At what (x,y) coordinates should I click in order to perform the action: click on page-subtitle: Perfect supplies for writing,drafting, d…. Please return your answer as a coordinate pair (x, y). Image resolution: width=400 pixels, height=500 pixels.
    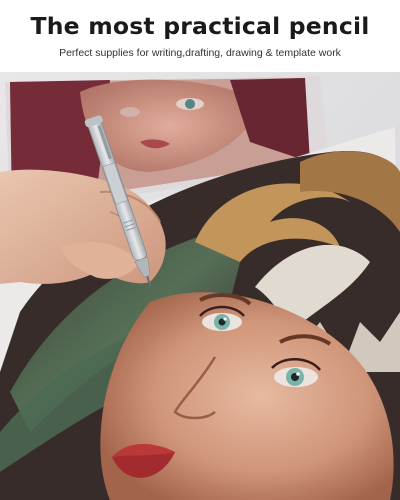
    Looking at the image, I should click on (200, 53).